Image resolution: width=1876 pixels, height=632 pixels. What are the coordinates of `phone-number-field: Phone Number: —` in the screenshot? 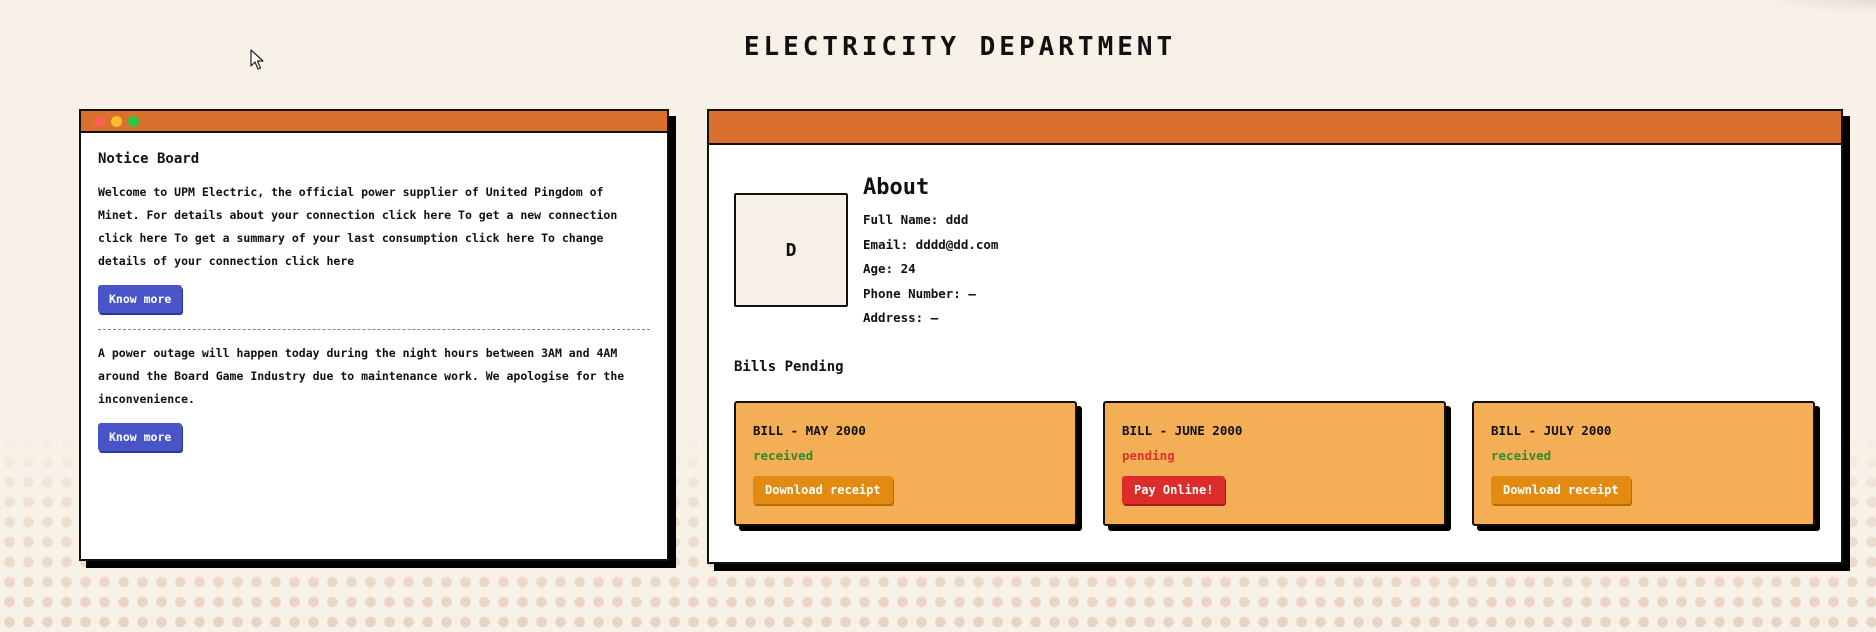 It's located at (919, 293).